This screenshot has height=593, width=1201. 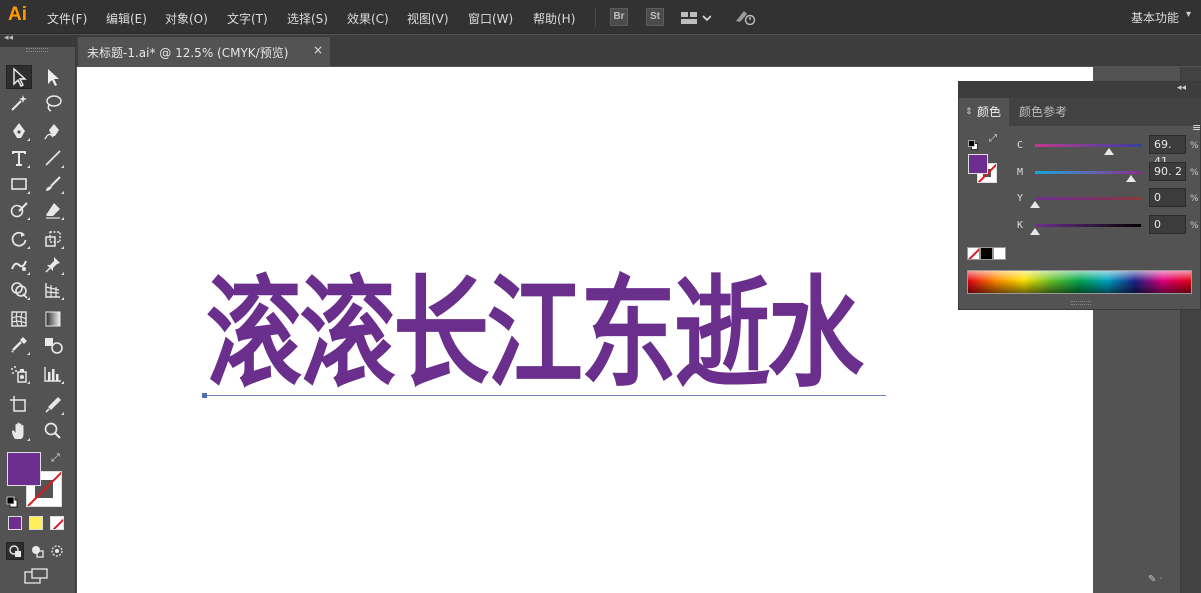 I want to click on paintbrush-tool, so click(x=53, y=184).